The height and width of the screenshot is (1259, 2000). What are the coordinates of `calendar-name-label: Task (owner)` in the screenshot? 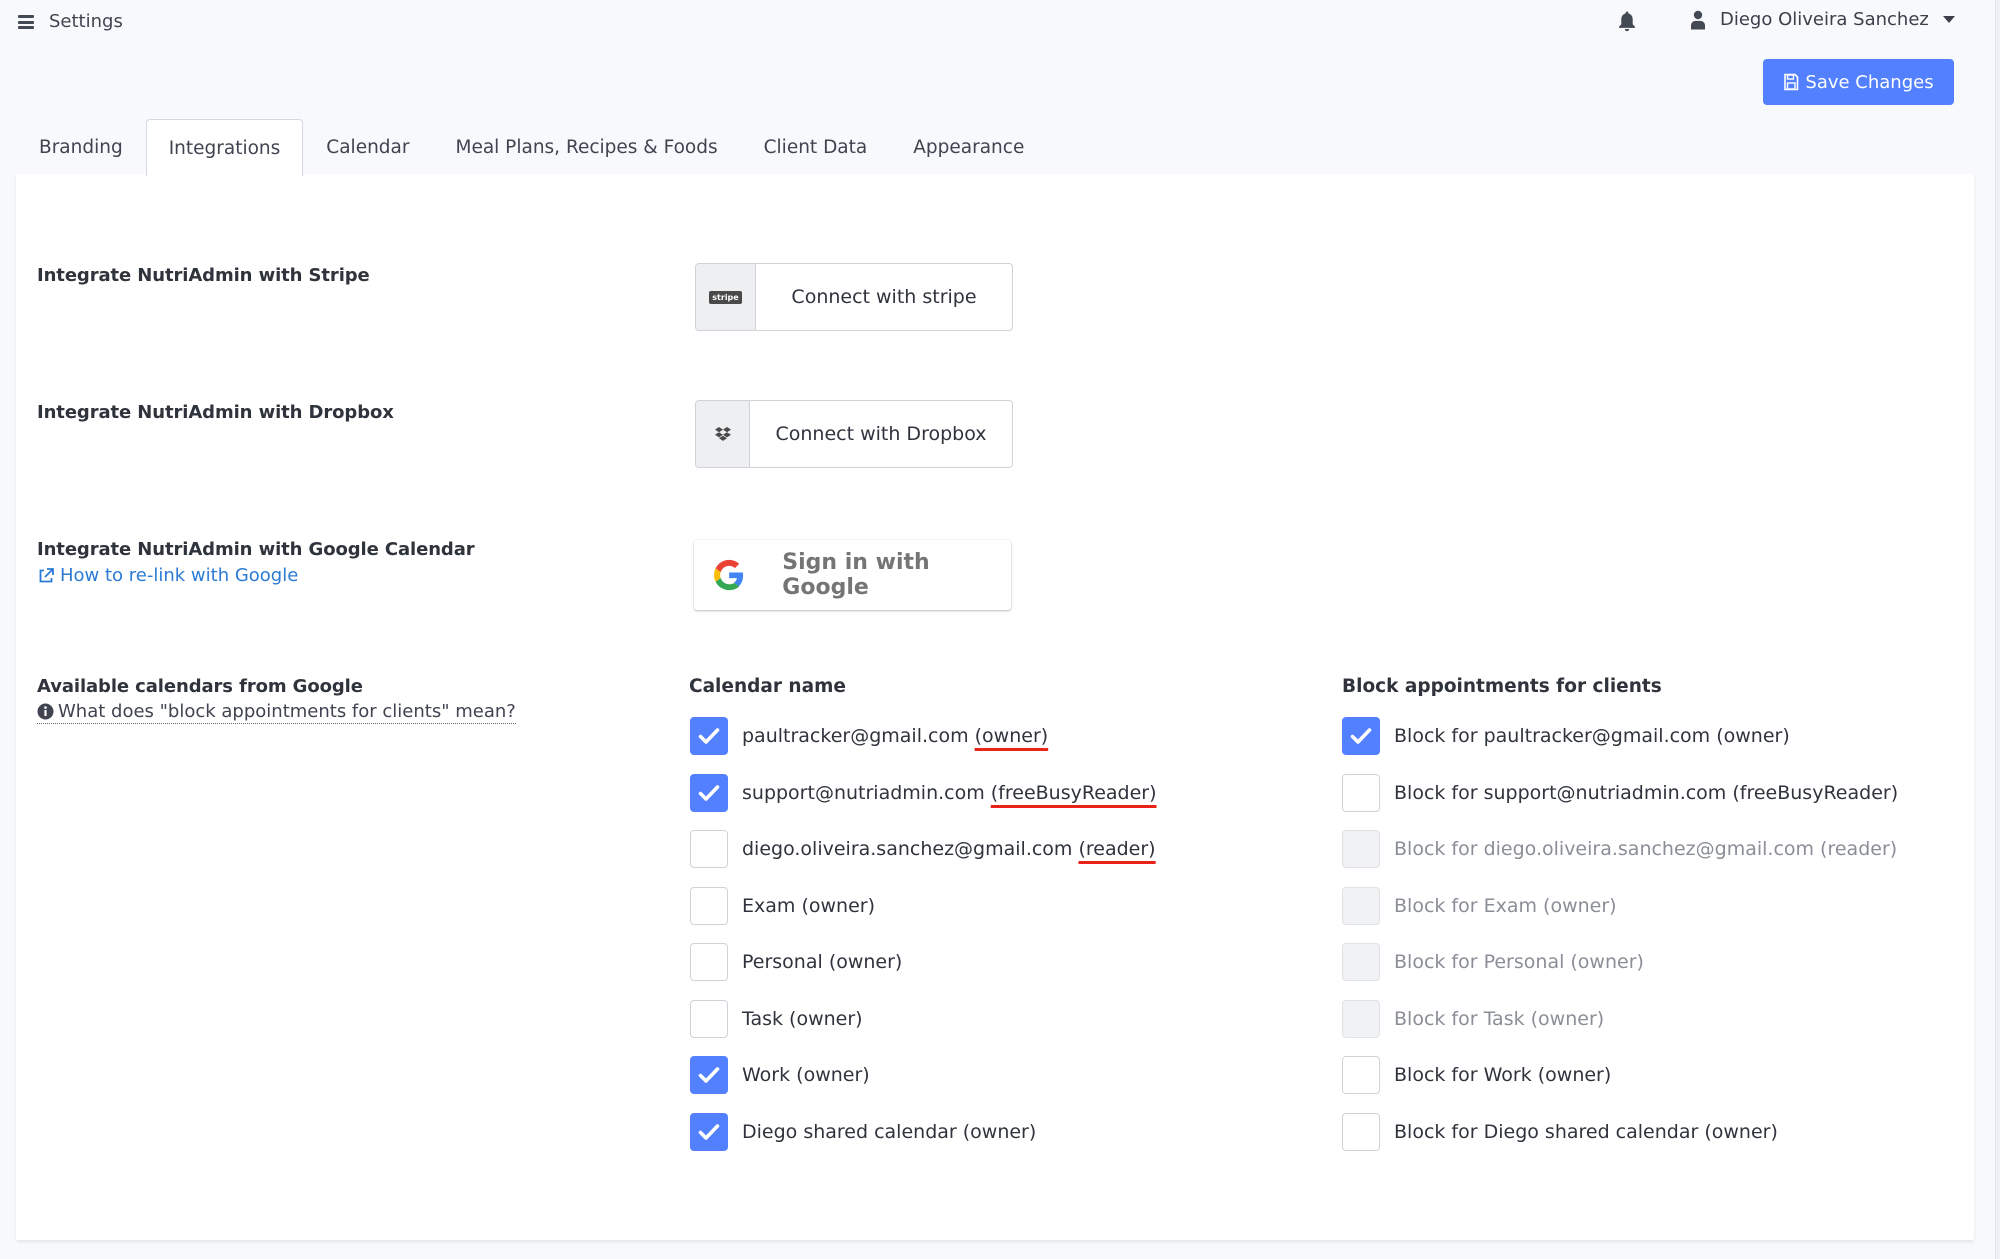 It's located at (802, 1019).